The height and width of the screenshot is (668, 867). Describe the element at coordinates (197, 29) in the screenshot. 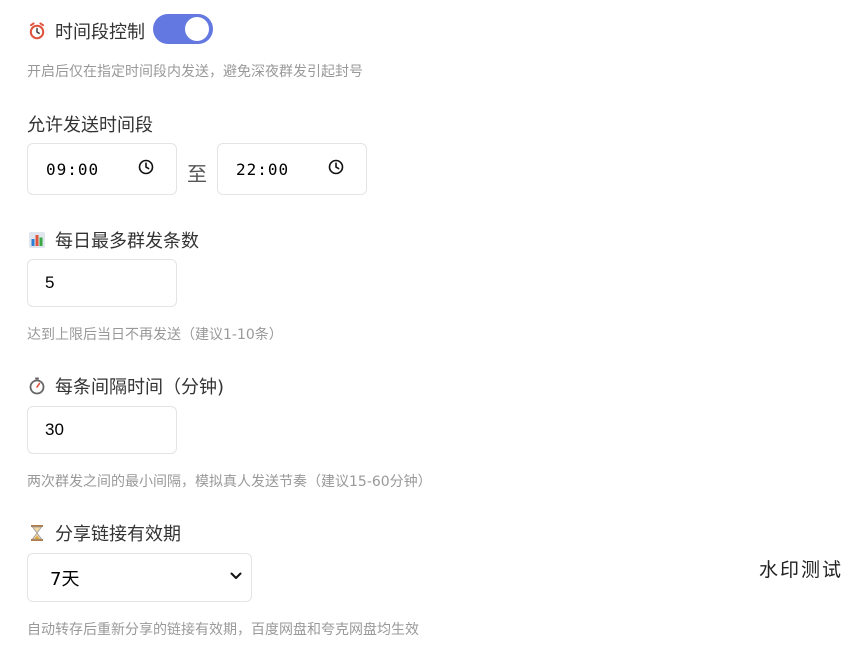

I see `toggle-knob` at that location.